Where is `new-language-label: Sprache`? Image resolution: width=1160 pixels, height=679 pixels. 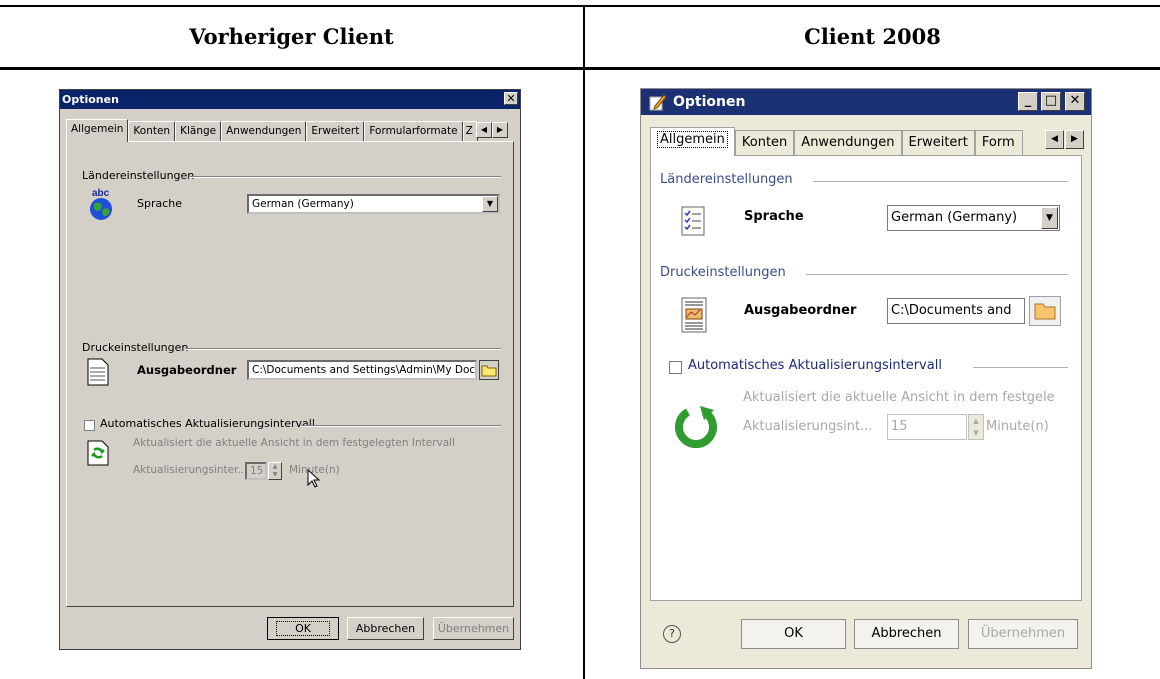 new-language-label: Sprache is located at coordinates (774, 216).